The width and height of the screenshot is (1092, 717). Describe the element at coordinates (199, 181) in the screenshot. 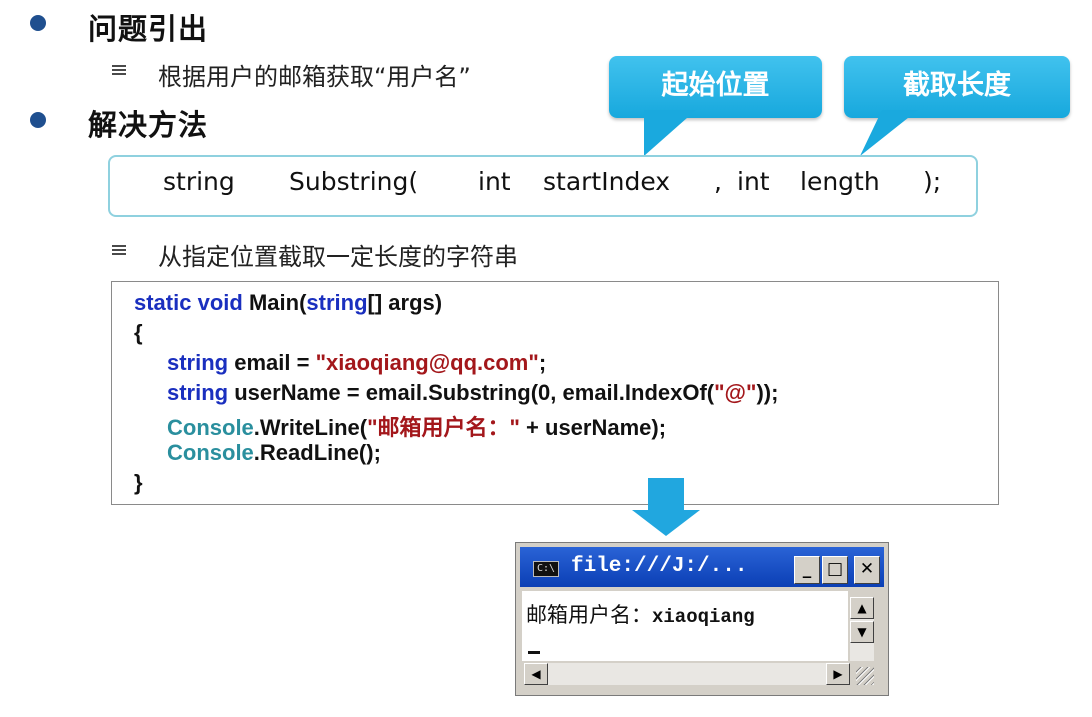

I see `sig-return-type: string` at that location.